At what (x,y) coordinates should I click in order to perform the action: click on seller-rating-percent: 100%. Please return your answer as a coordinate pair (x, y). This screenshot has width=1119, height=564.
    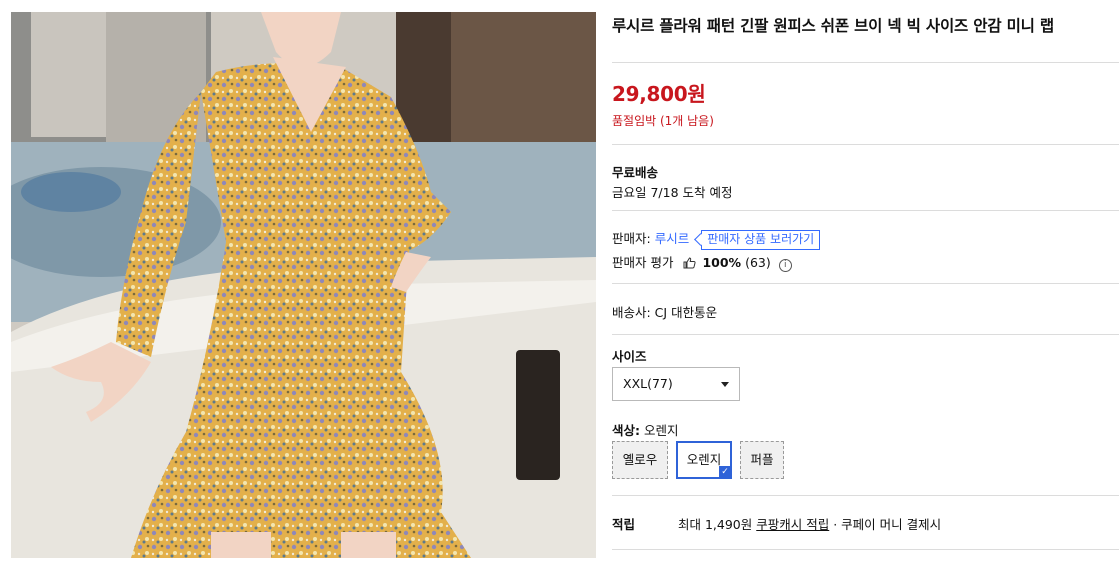
    Looking at the image, I should click on (722, 262).